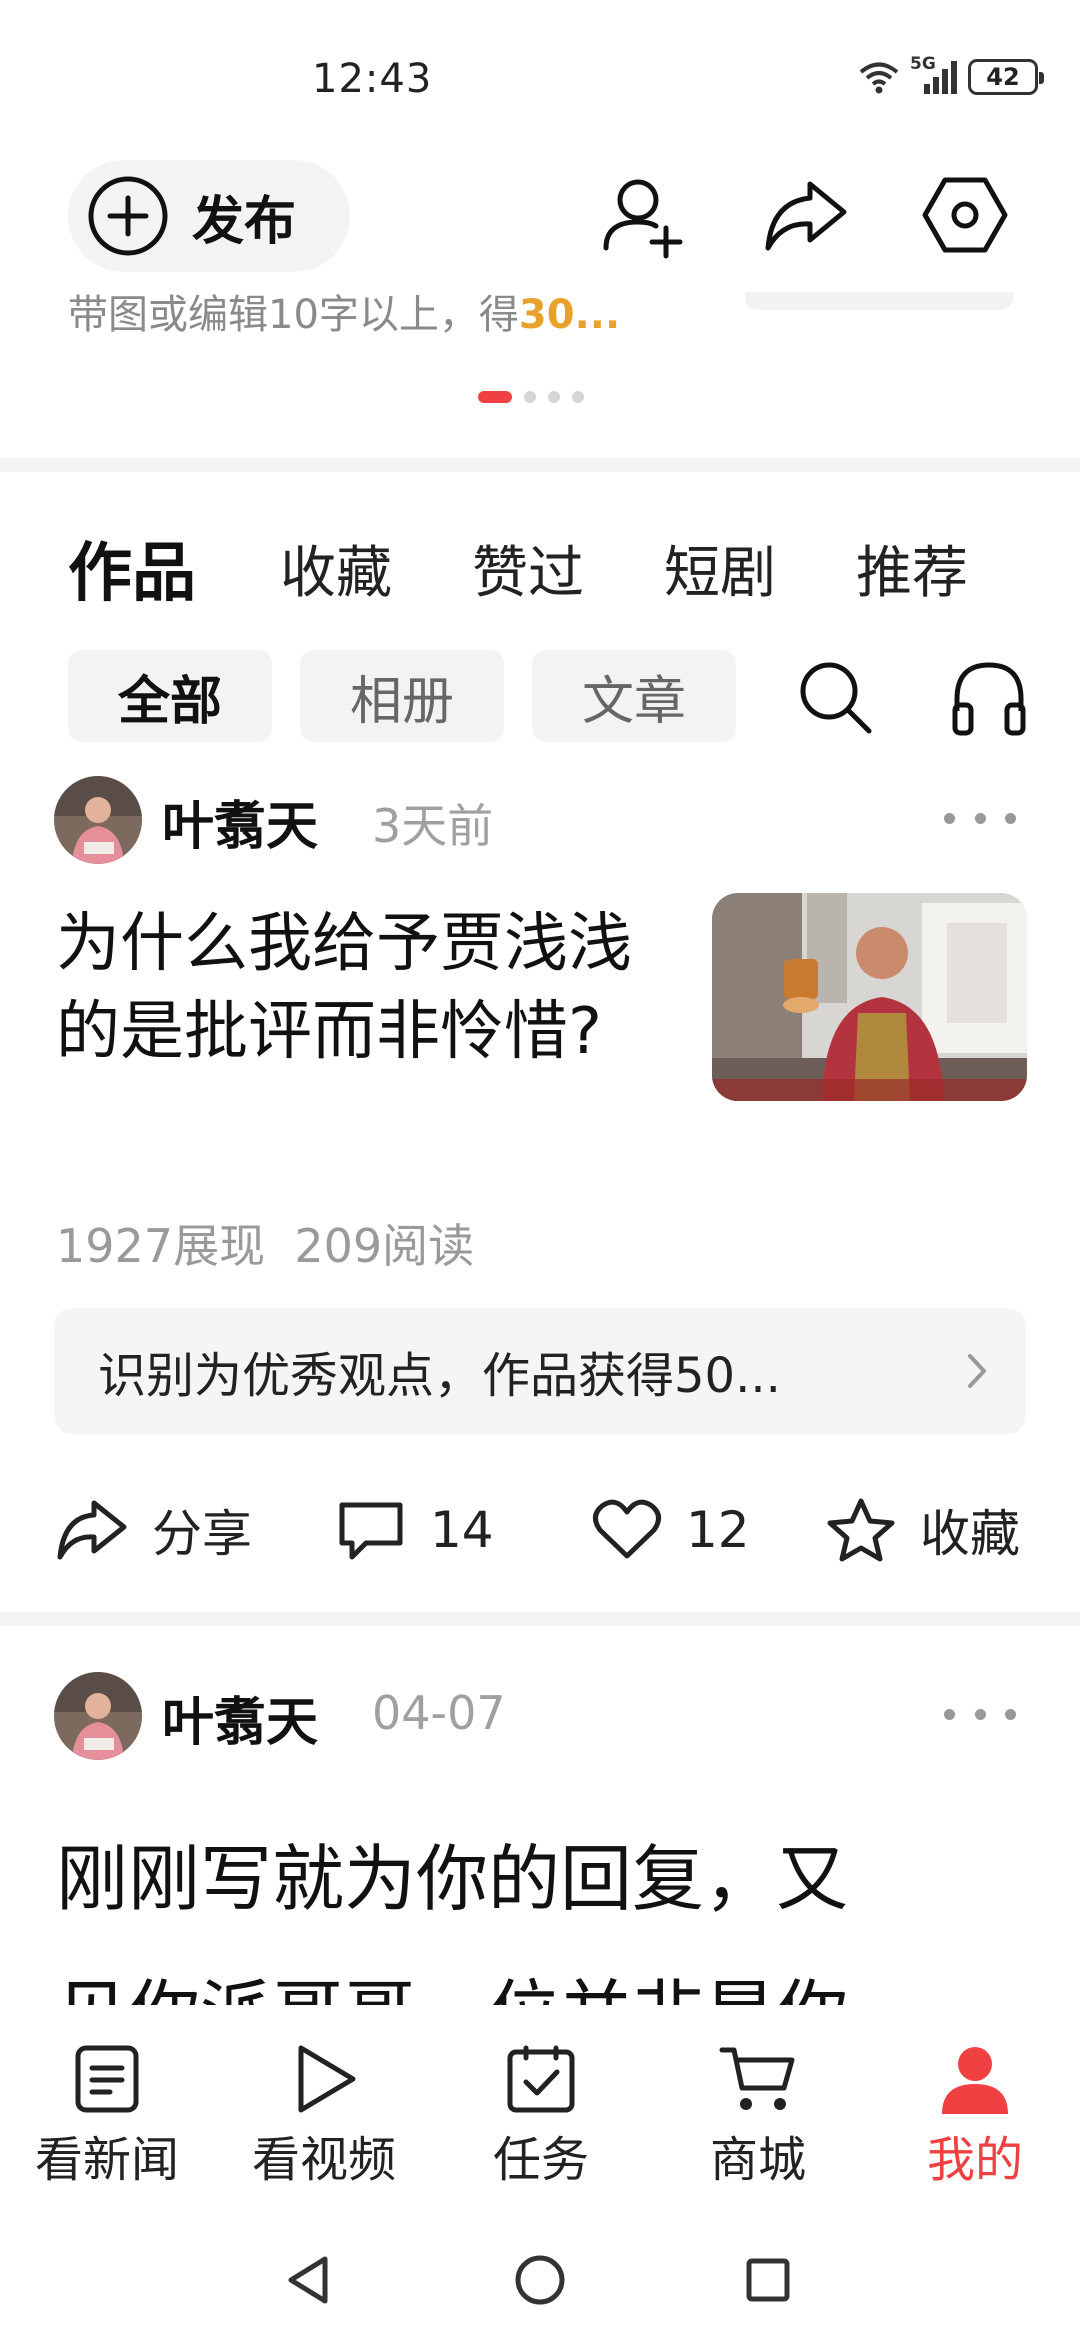  What do you see at coordinates (541, 2079) in the screenshot?
I see `task-check-icon` at bounding box center [541, 2079].